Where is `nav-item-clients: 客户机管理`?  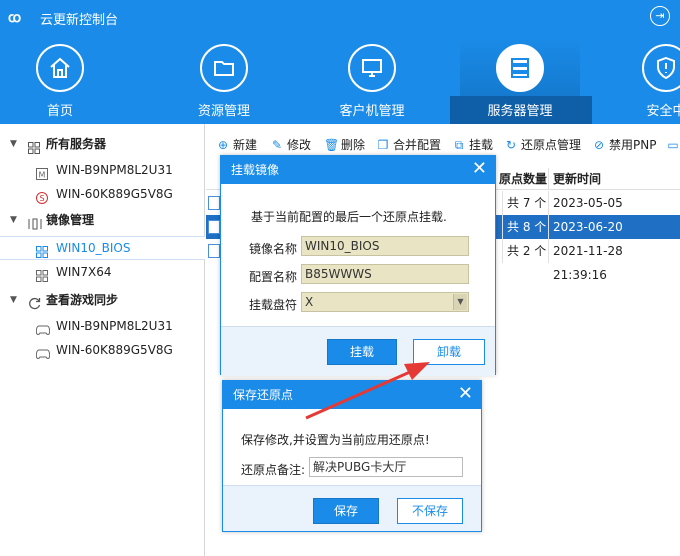 nav-item-clients: 客户机管理 is located at coordinates (372, 81).